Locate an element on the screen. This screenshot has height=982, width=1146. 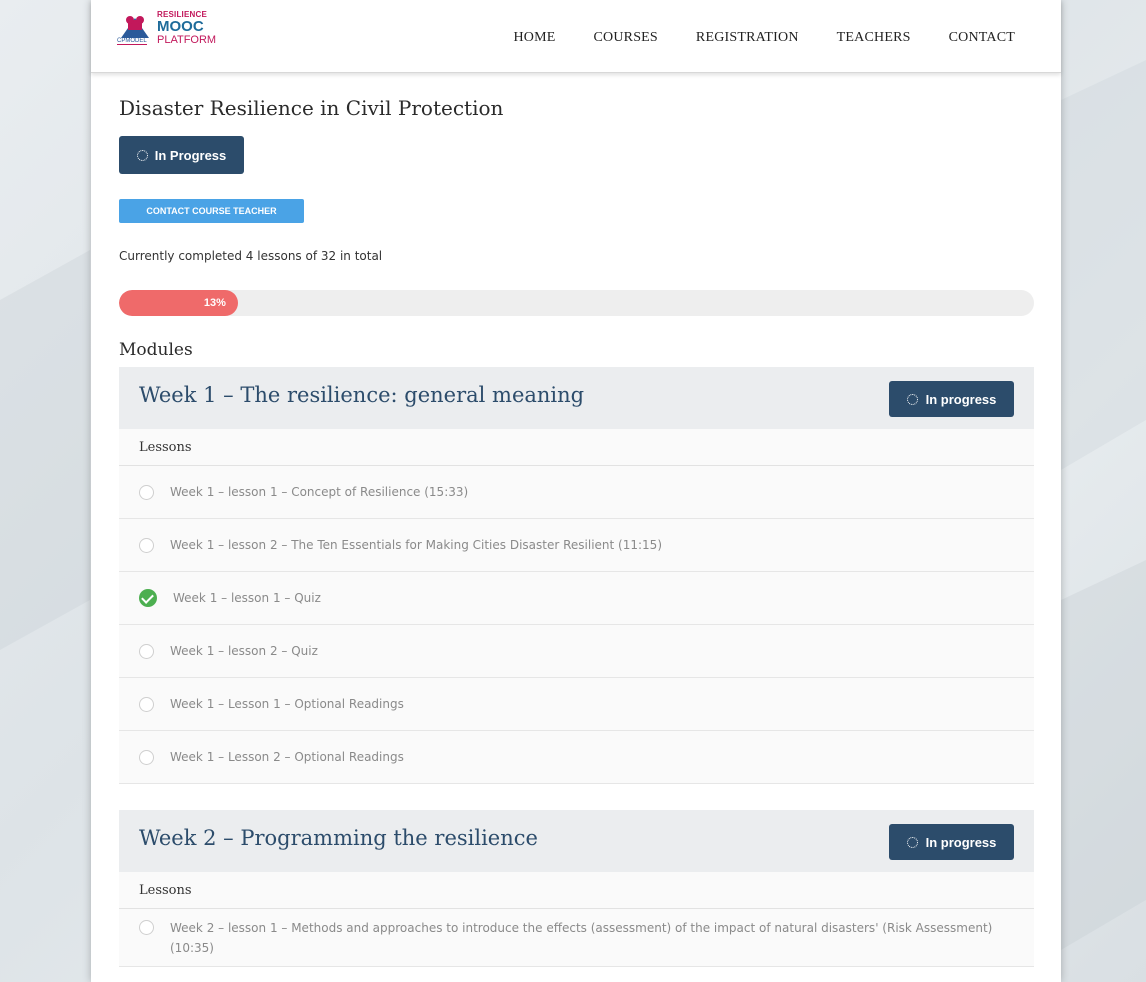
module-title: Week 1 – The resilience: general meaning is located at coordinates (362, 395).